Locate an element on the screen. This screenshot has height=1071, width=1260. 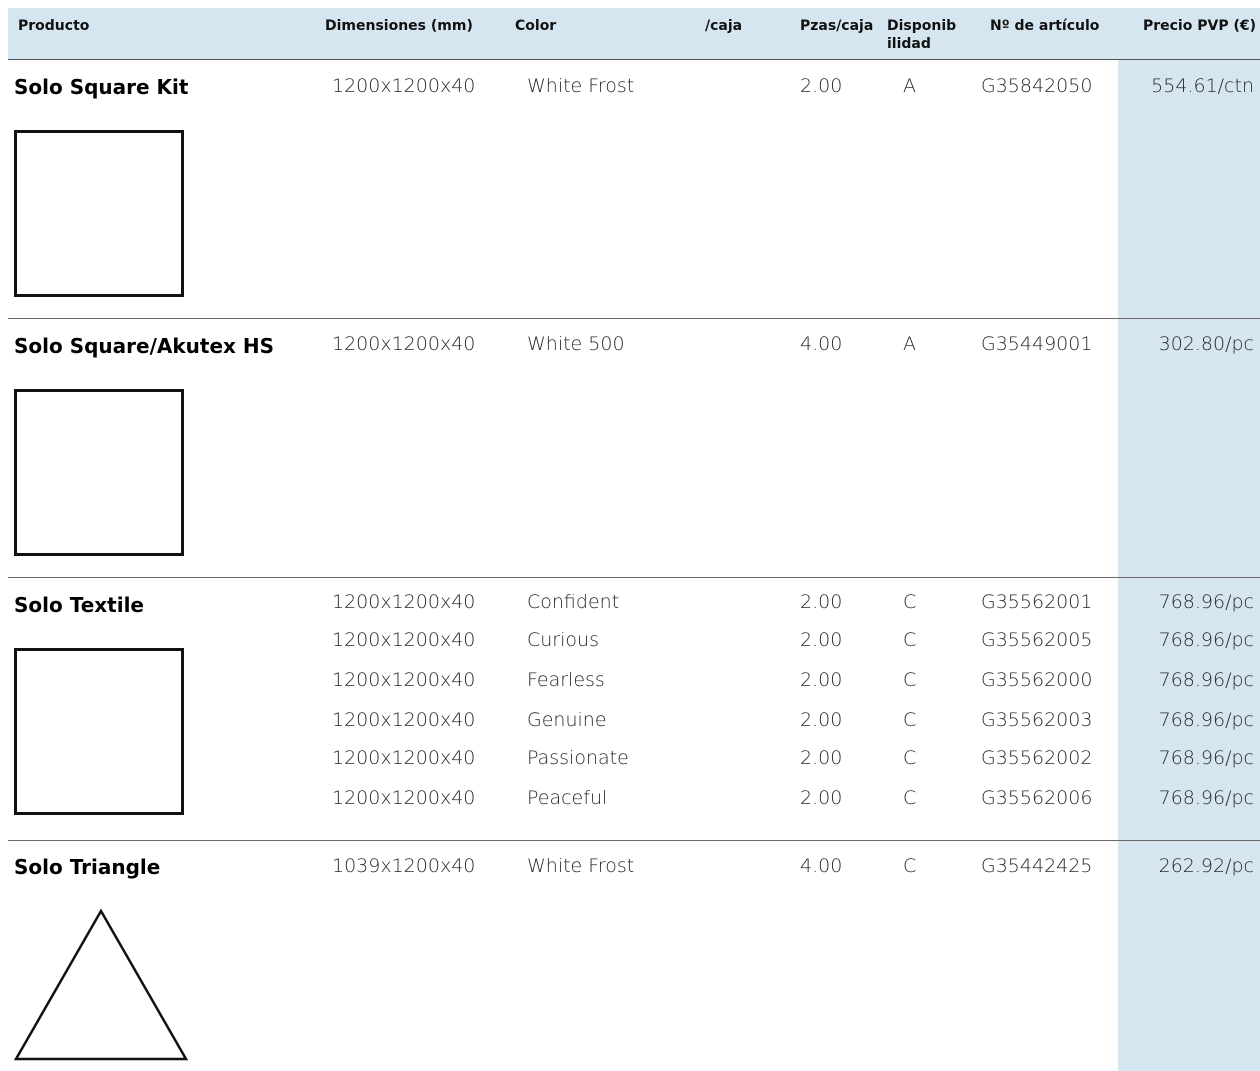
cell-article: G35562000 is located at coordinates (1037, 680).